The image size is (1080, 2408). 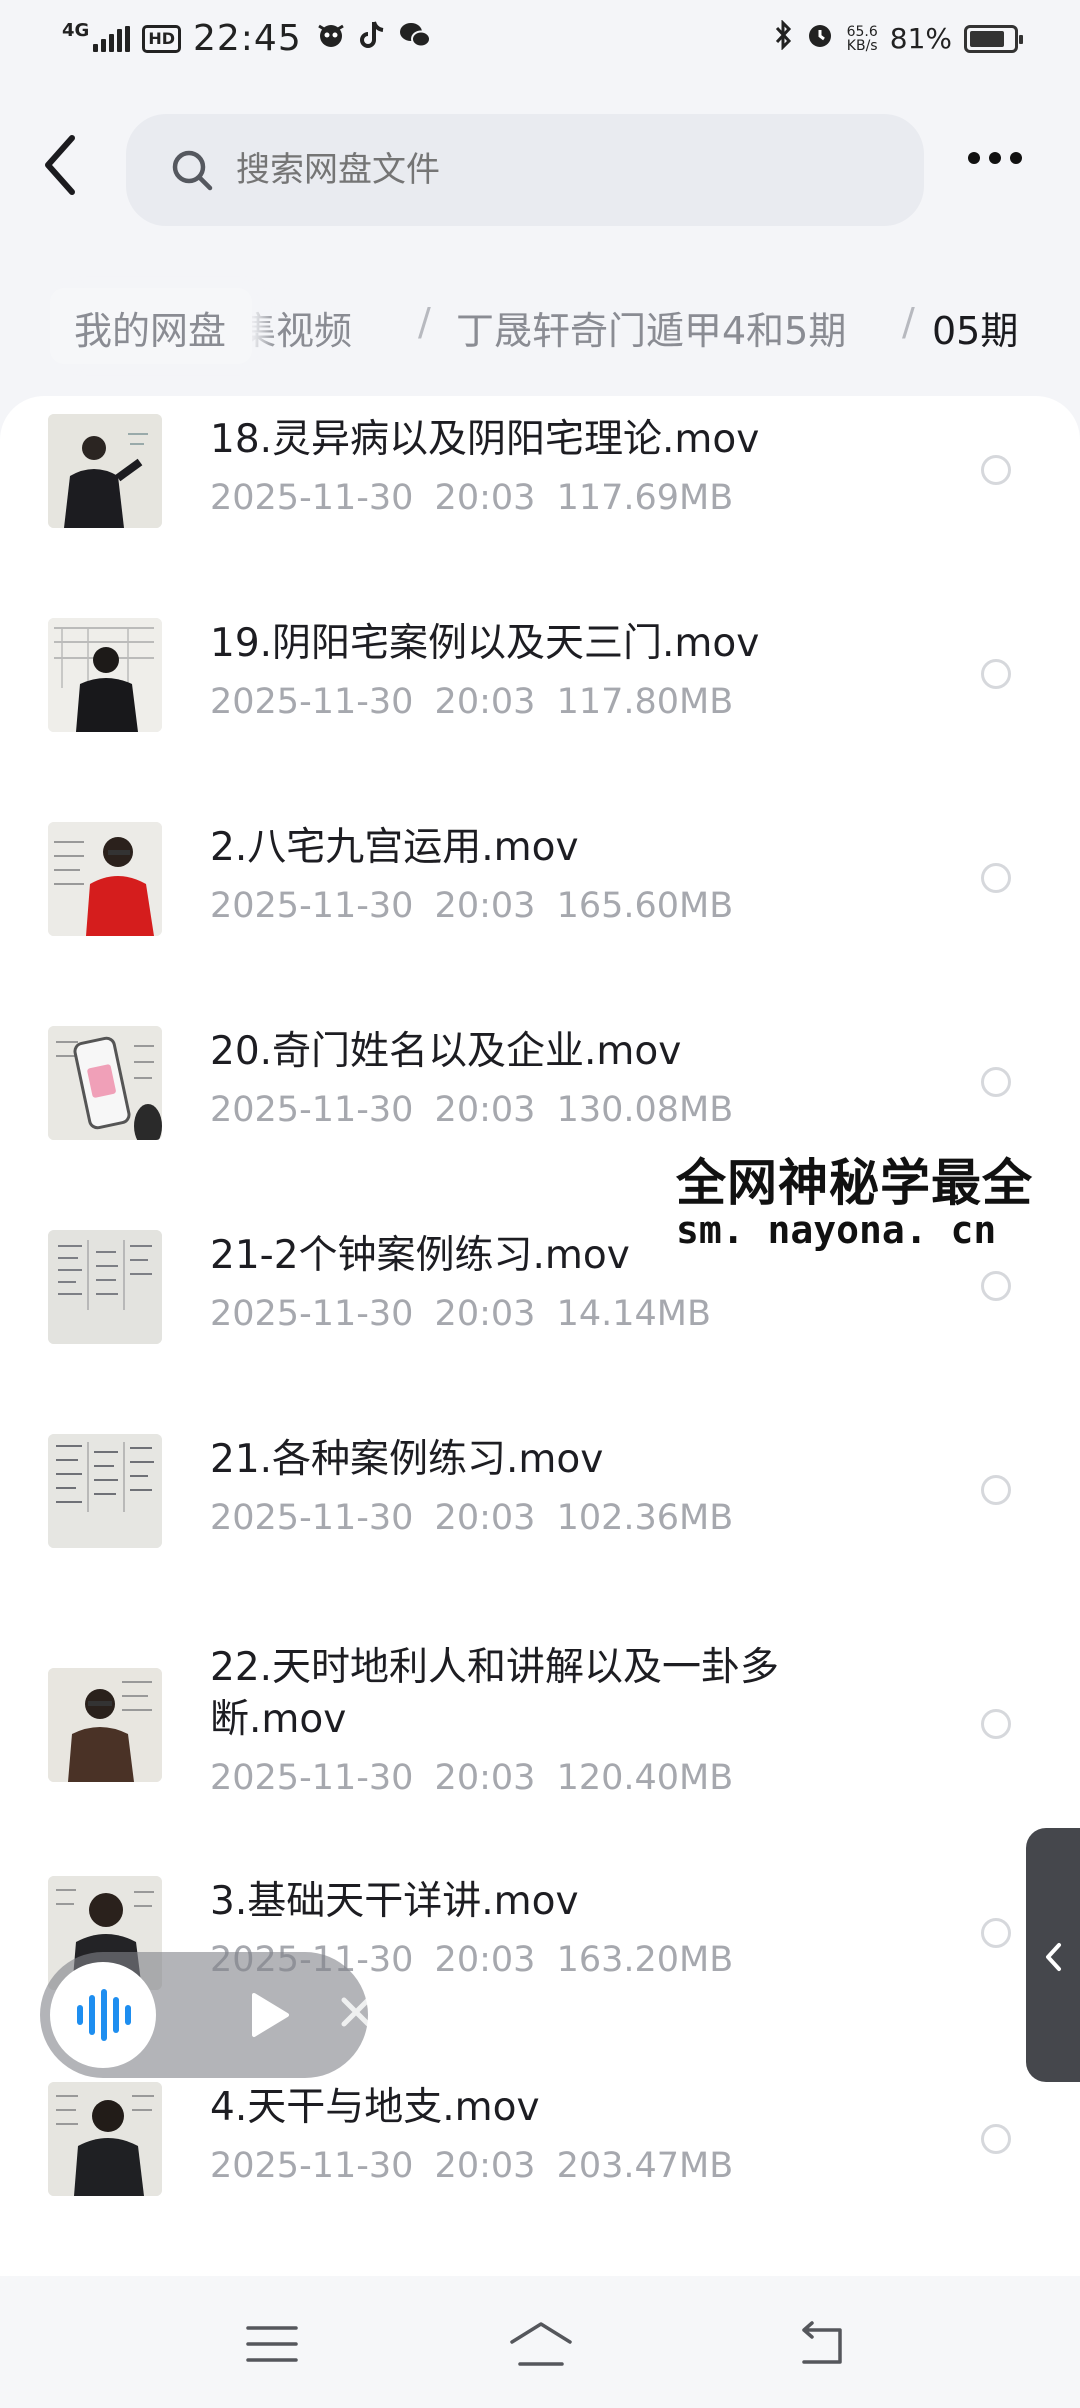 What do you see at coordinates (192, 170) in the screenshot?
I see `search-icon` at bounding box center [192, 170].